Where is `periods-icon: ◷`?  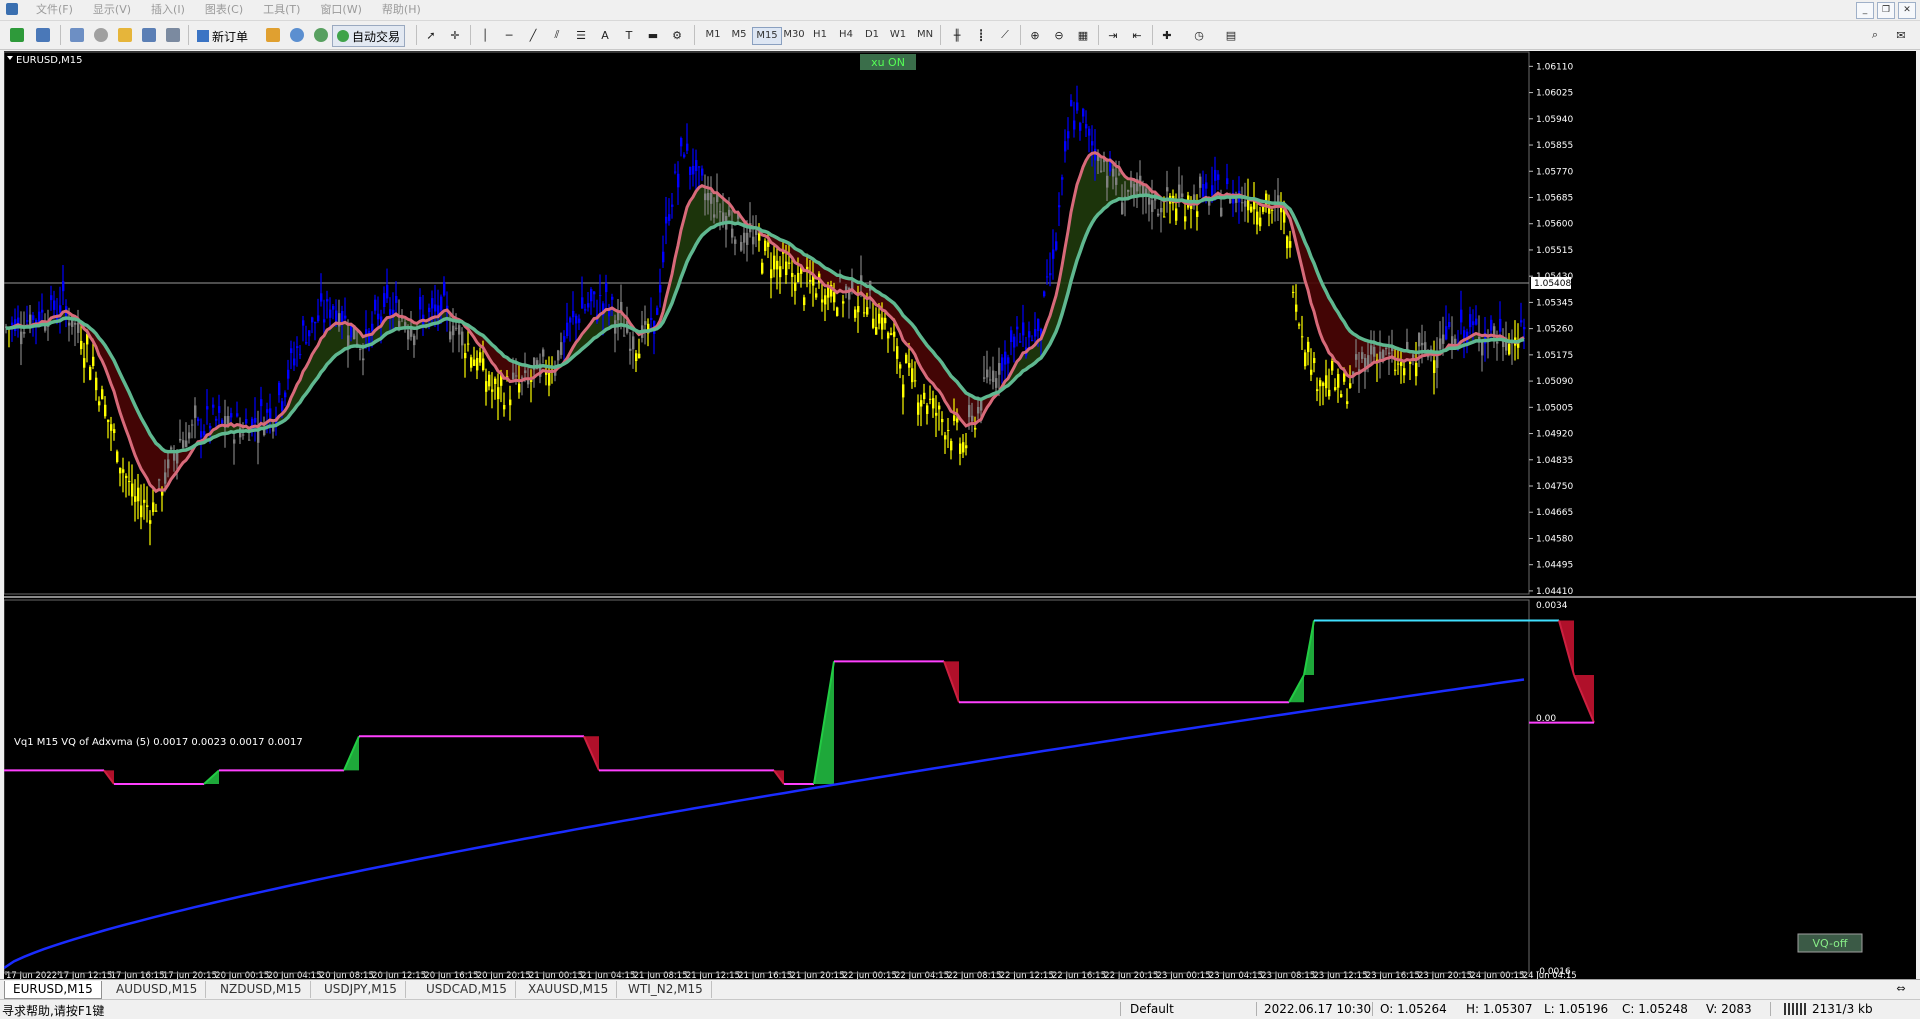 periods-icon: ◷ is located at coordinates (1199, 35).